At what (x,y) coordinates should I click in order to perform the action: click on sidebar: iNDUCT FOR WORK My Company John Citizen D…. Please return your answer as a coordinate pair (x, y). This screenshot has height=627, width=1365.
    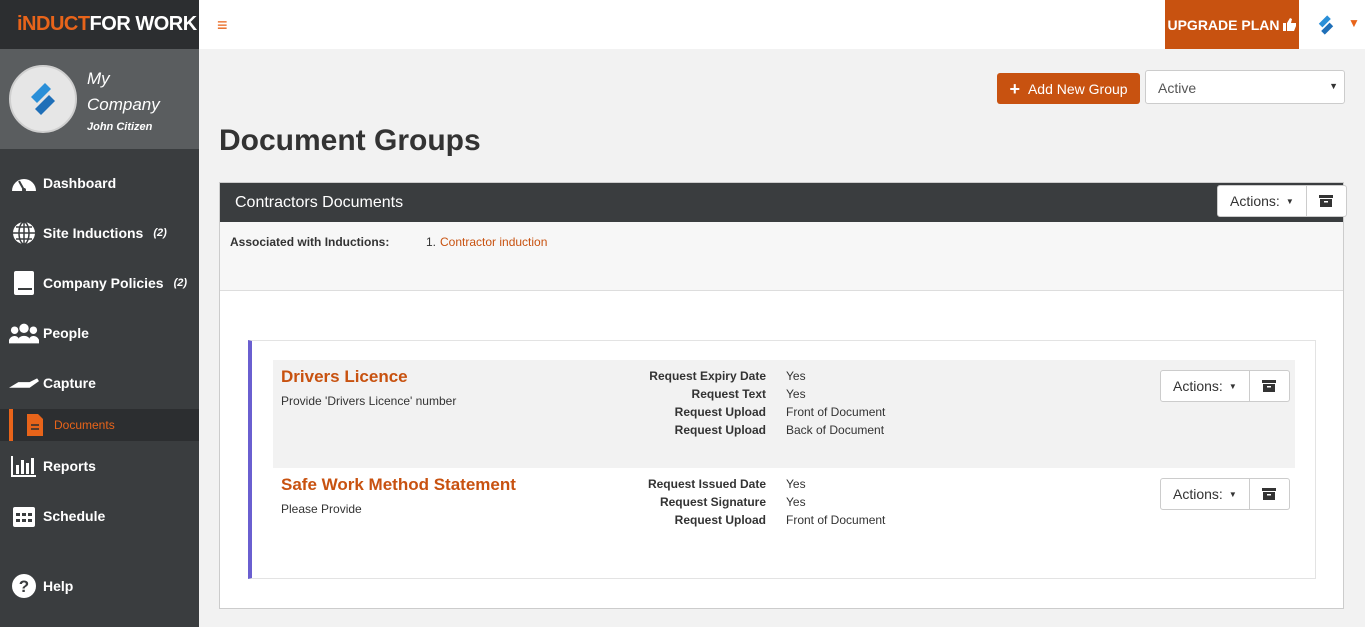
    Looking at the image, I should click on (99, 313).